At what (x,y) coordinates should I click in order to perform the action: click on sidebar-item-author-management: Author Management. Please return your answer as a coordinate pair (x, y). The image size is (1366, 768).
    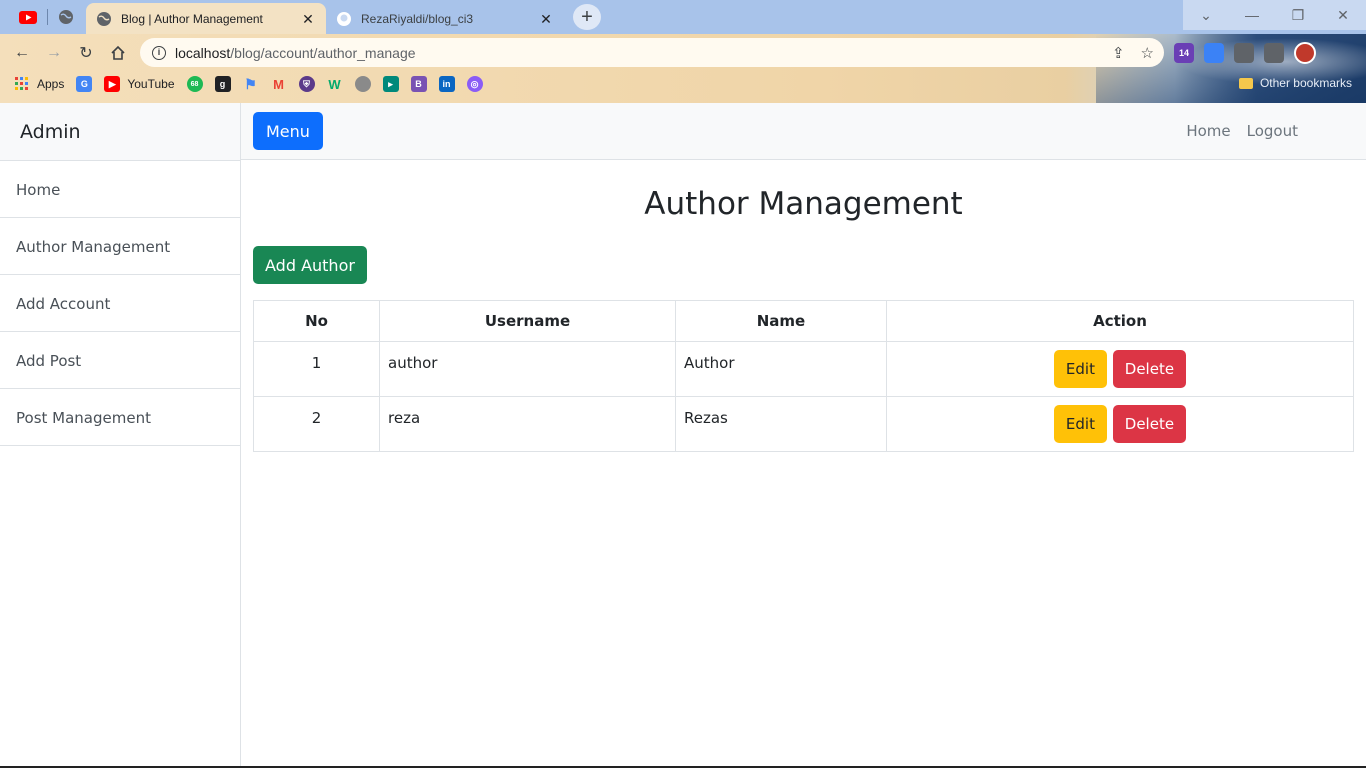
    Looking at the image, I should click on (120, 246).